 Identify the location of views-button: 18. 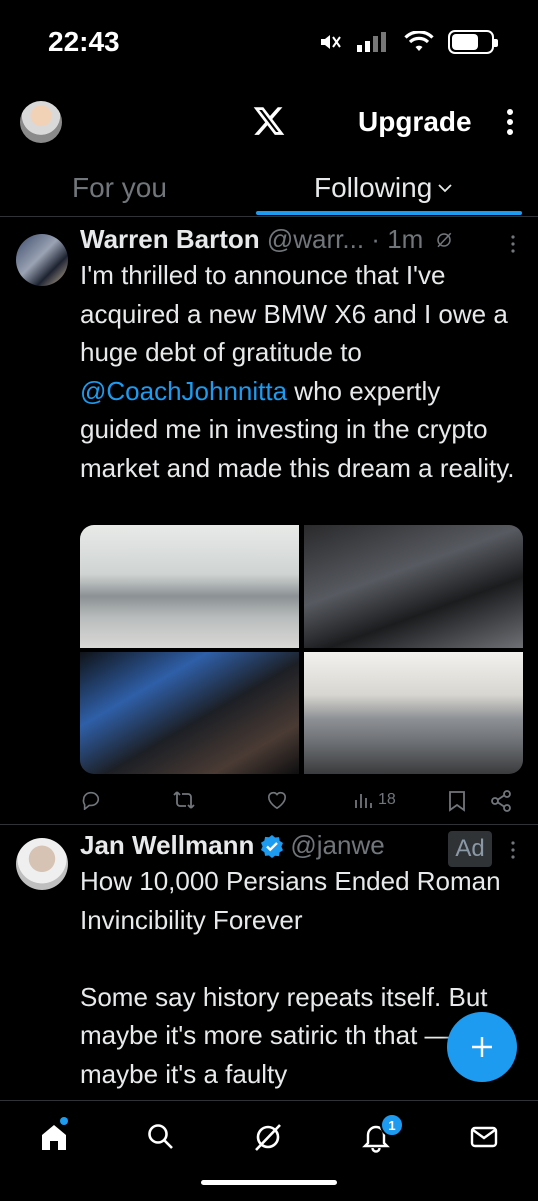
(375, 800).